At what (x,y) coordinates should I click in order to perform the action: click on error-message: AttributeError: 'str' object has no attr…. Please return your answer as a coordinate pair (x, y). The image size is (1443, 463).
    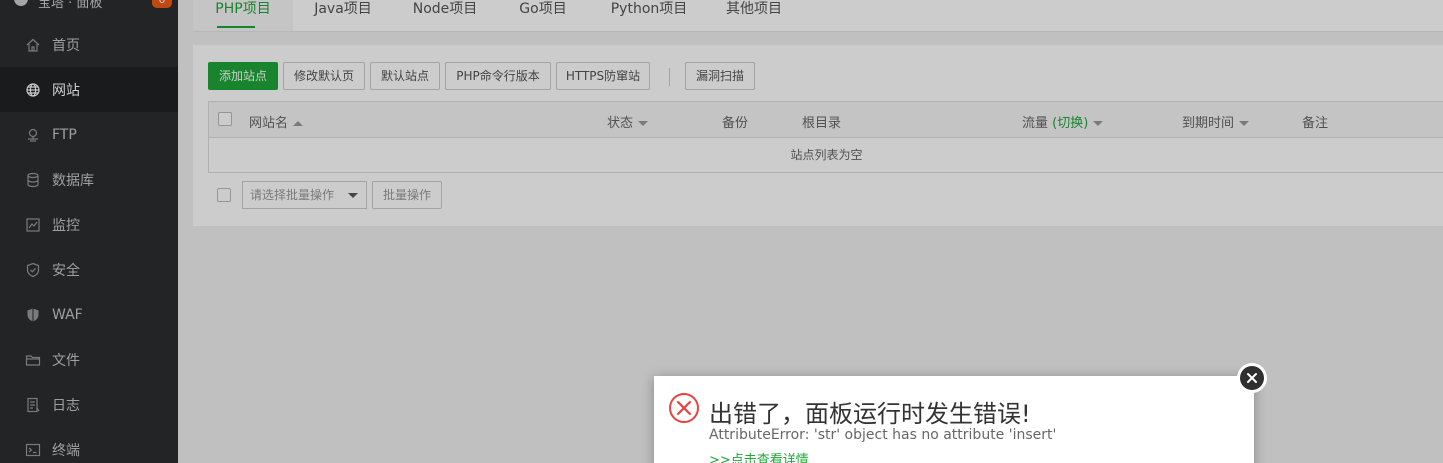
    Looking at the image, I should click on (883, 435).